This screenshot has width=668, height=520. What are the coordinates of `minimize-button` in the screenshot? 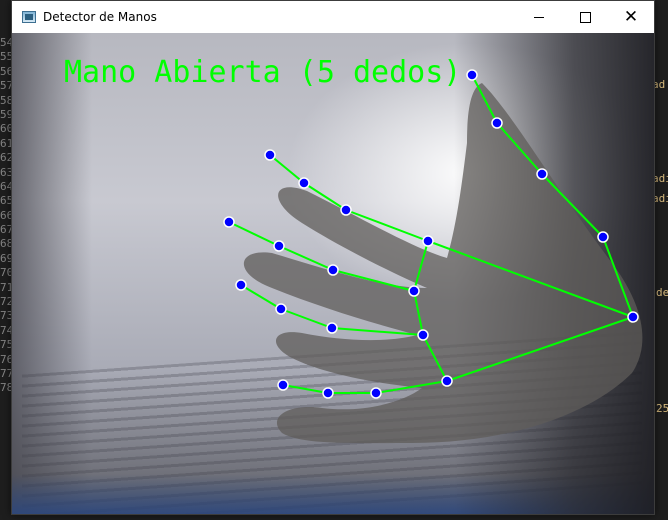 It's located at (539, 17).